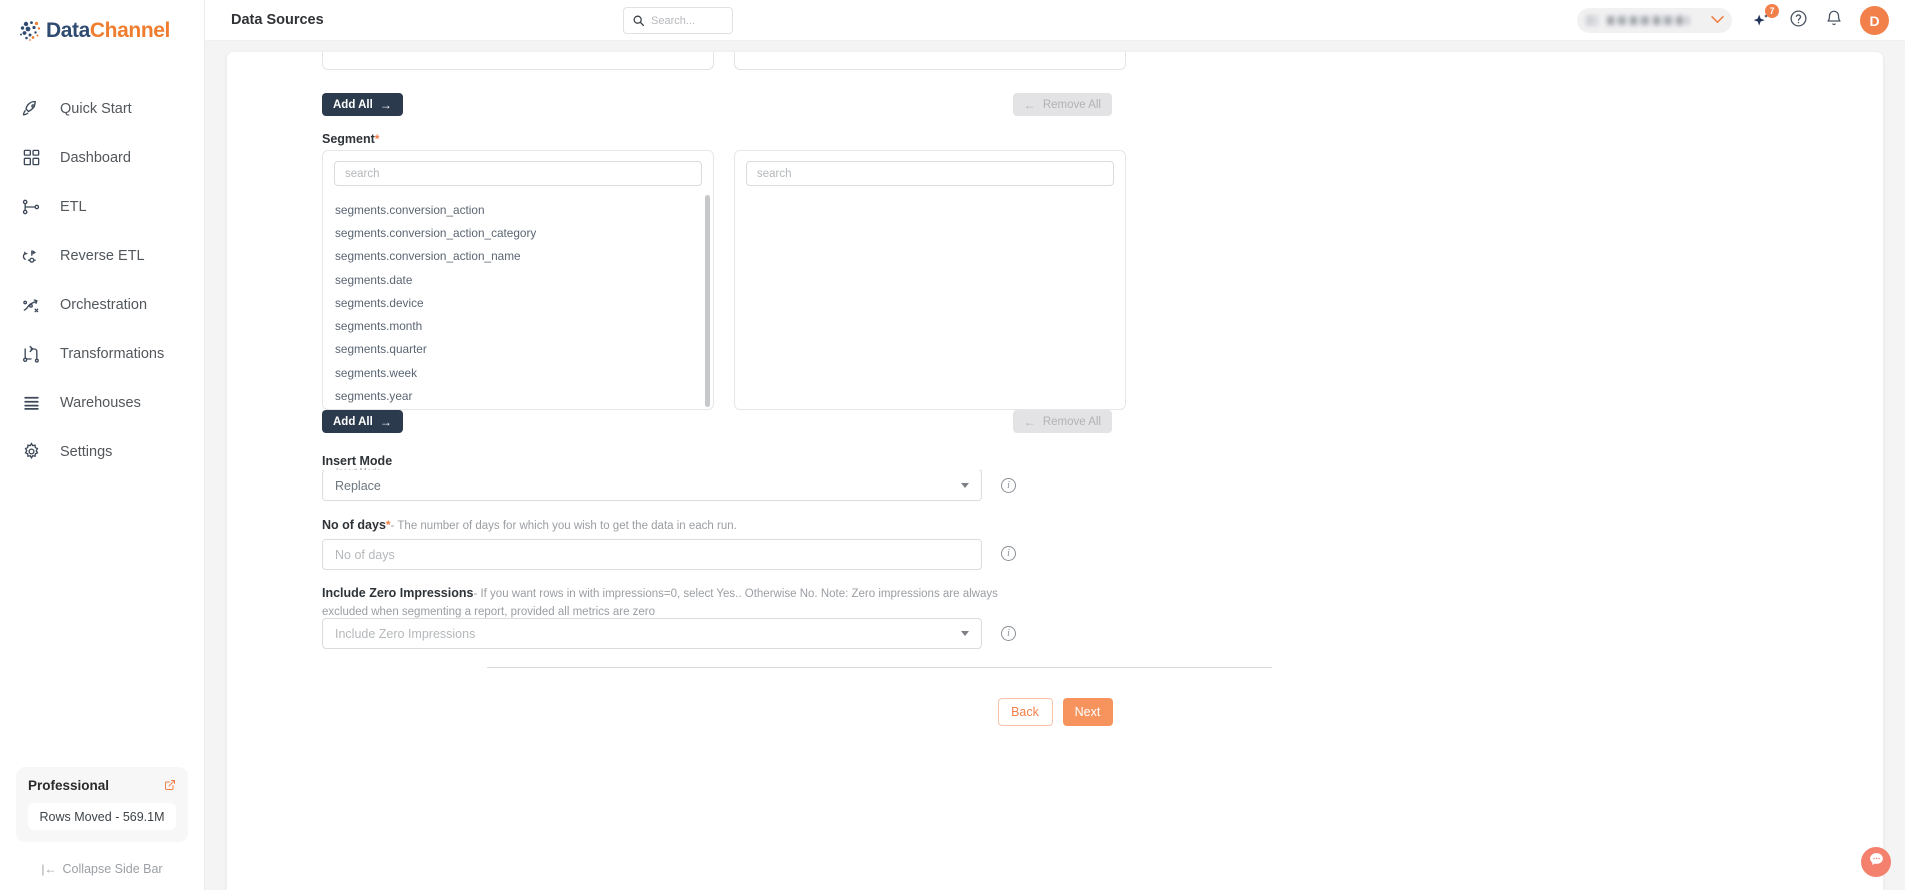  Describe the element at coordinates (102, 304) in the screenshot. I see `sidebar-item-orchestration: Orchestration` at that location.